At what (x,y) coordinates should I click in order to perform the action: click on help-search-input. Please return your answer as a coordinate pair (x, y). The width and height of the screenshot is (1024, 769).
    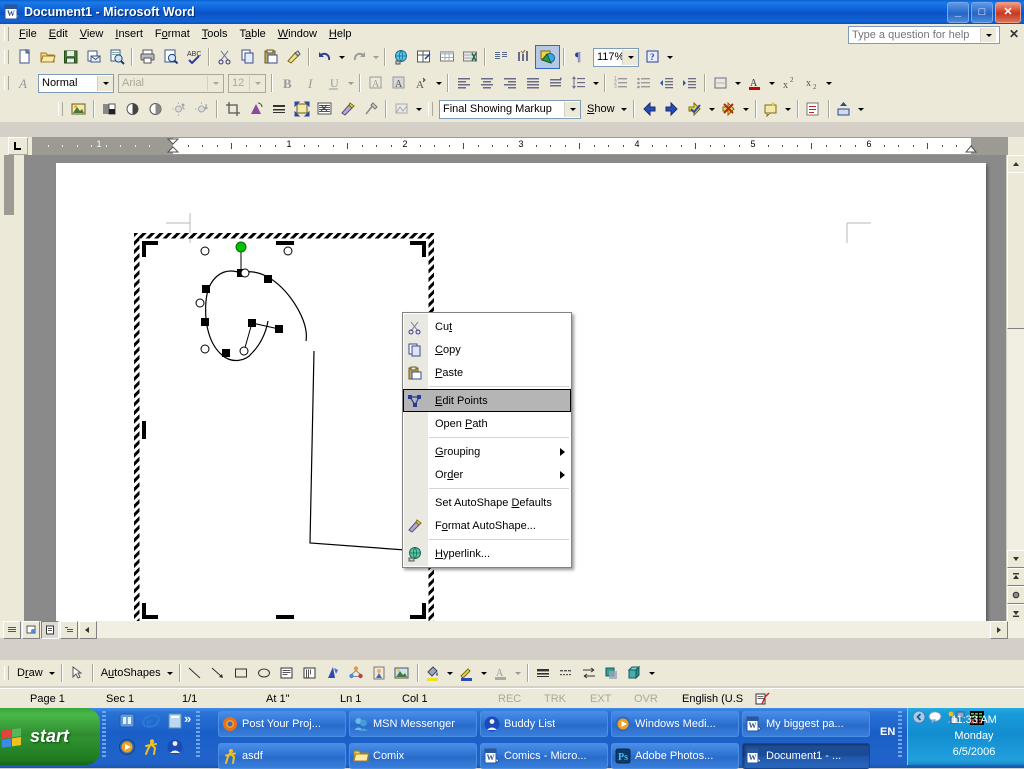
    Looking at the image, I should click on (914, 35).